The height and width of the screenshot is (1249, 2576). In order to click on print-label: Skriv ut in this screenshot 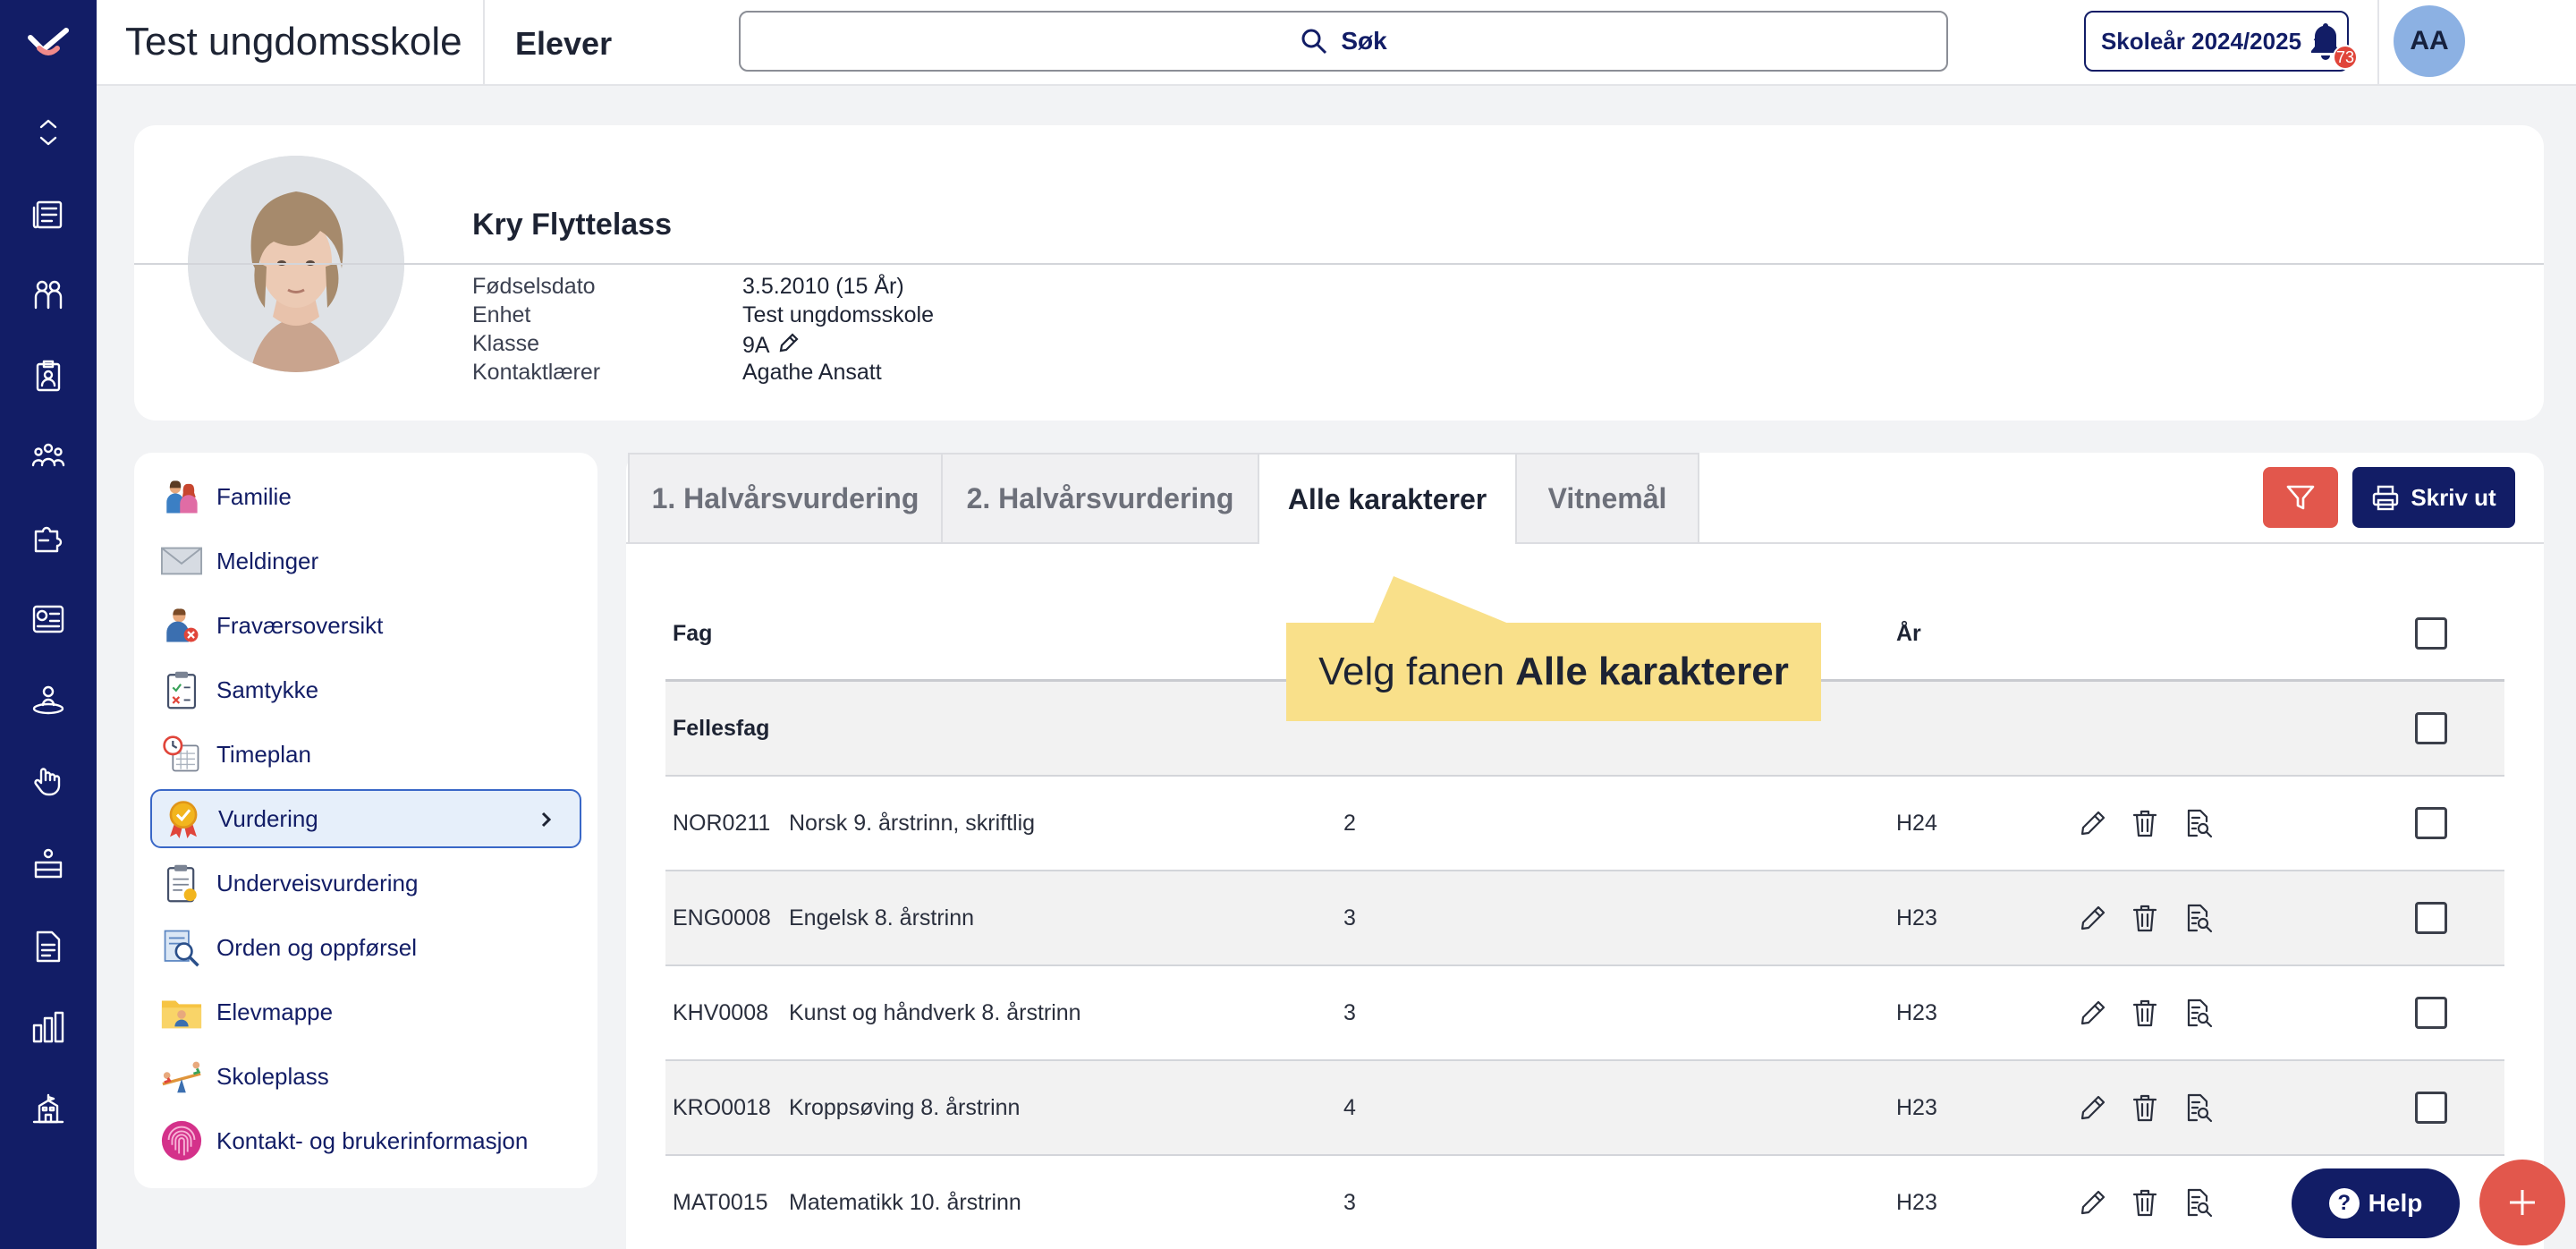, I will do `click(2453, 497)`.